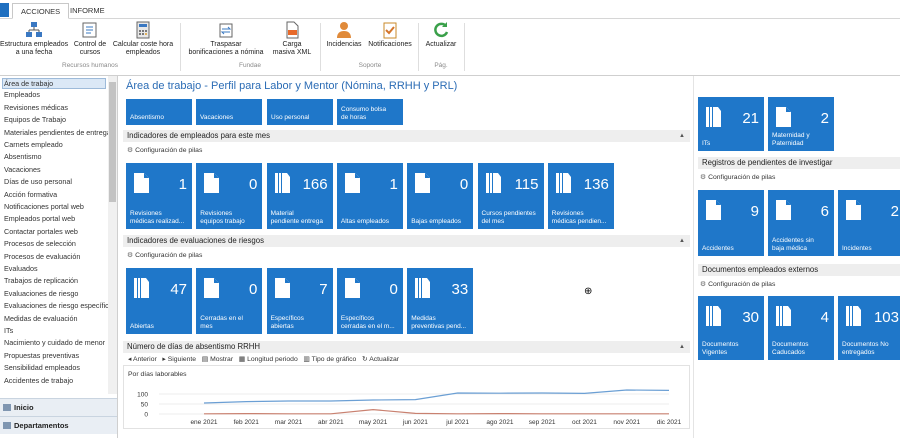 The image size is (900, 438). I want to click on tile-value: 166, so click(315, 184).